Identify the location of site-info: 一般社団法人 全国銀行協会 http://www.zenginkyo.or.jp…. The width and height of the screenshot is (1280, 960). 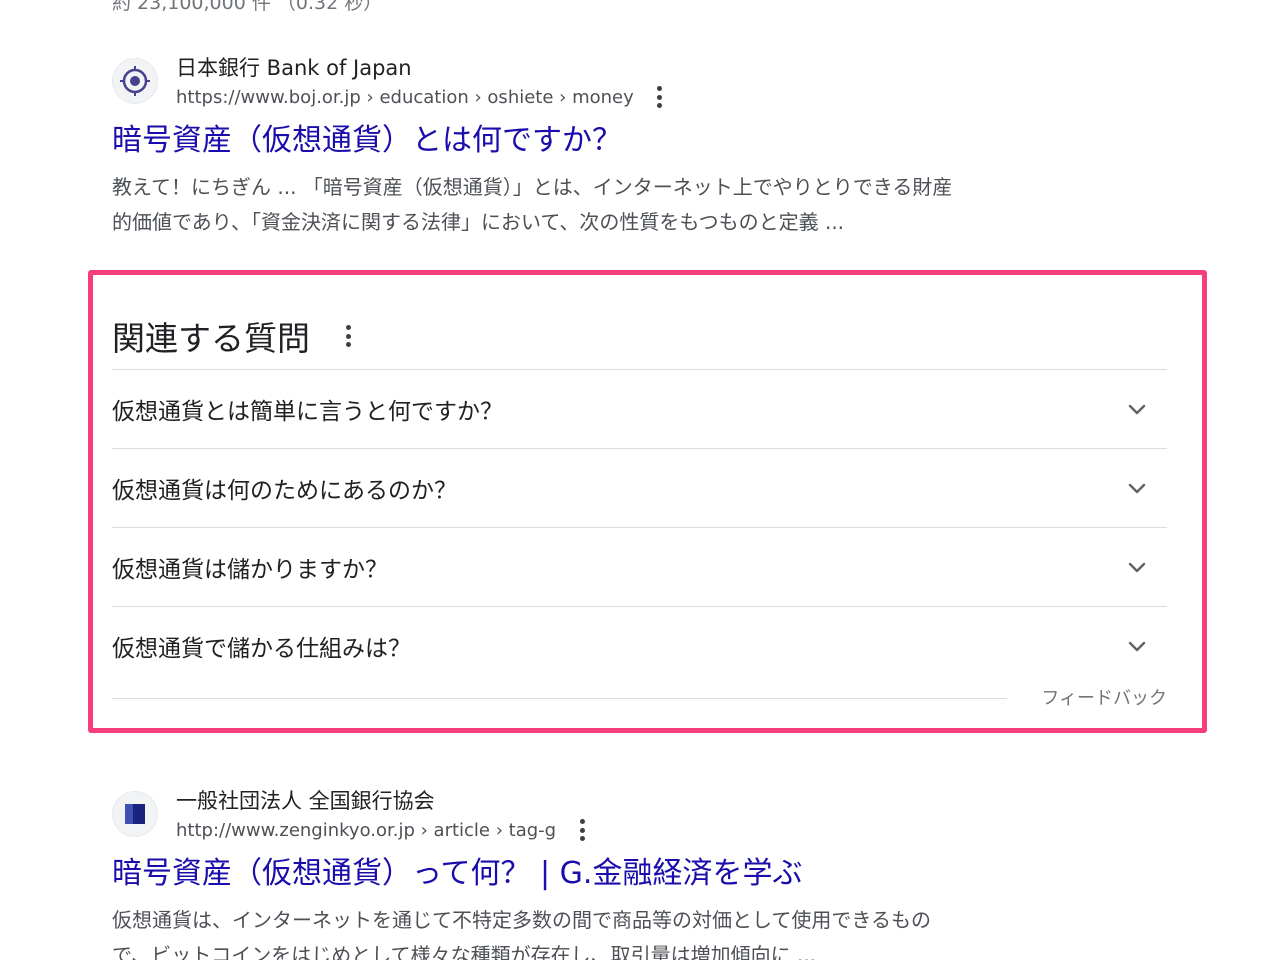
(612, 814).